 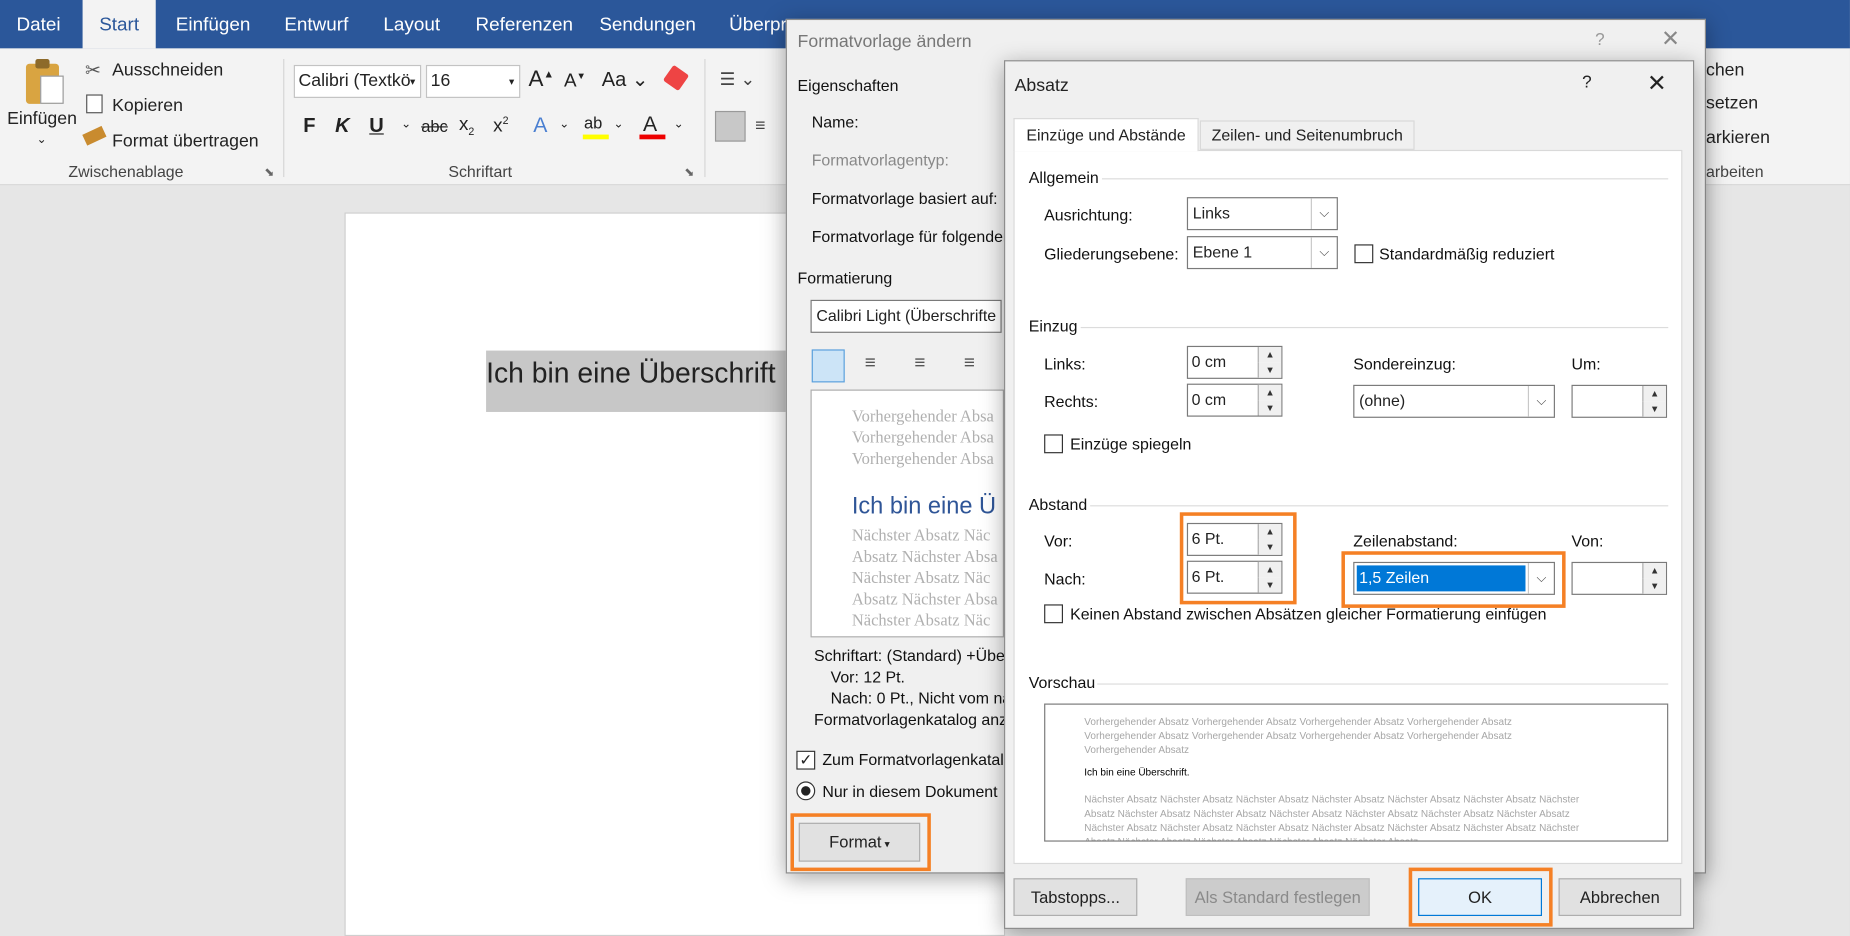 What do you see at coordinates (434, 126) in the screenshot?
I see `strikethrough-icon: abc` at bounding box center [434, 126].